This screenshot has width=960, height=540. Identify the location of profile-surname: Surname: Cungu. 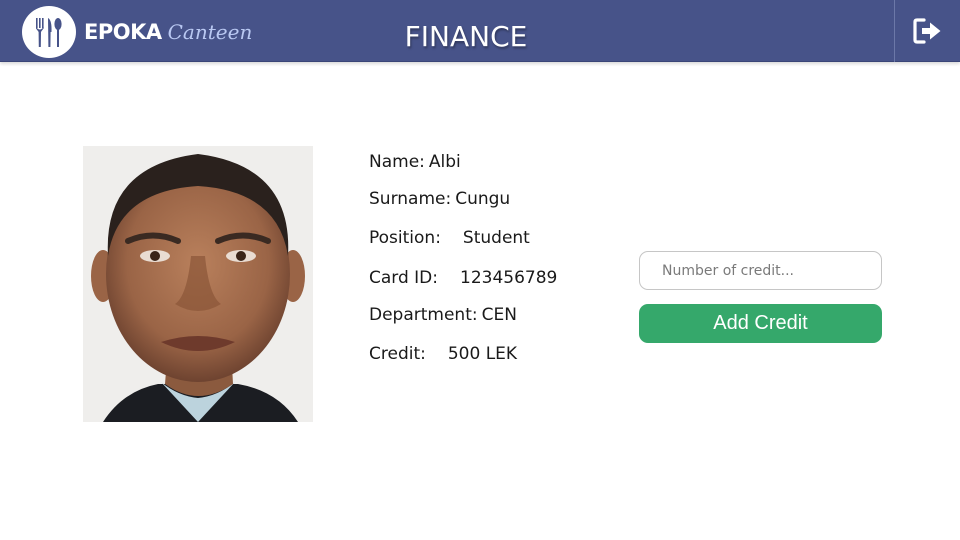
(439, 199).